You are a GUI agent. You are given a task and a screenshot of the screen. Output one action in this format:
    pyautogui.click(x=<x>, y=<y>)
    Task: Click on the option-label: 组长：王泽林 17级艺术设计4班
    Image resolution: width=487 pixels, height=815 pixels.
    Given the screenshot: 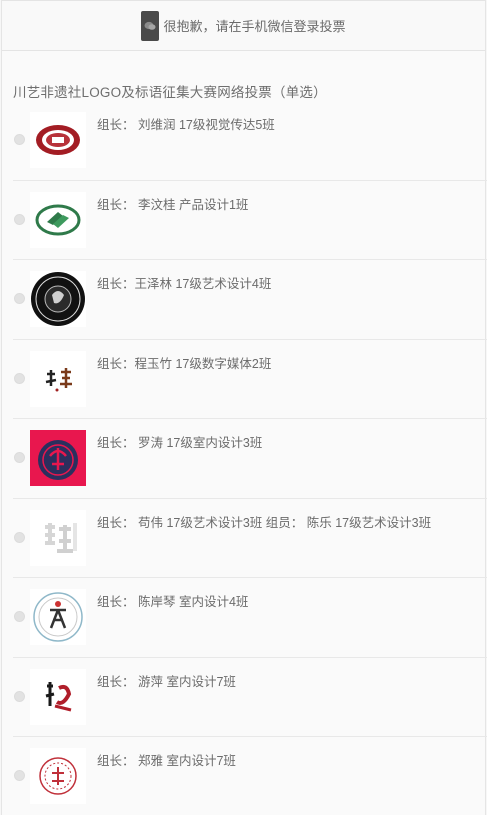 What is the action you would take?
    pyautogui.click(x=184, y=284)
    